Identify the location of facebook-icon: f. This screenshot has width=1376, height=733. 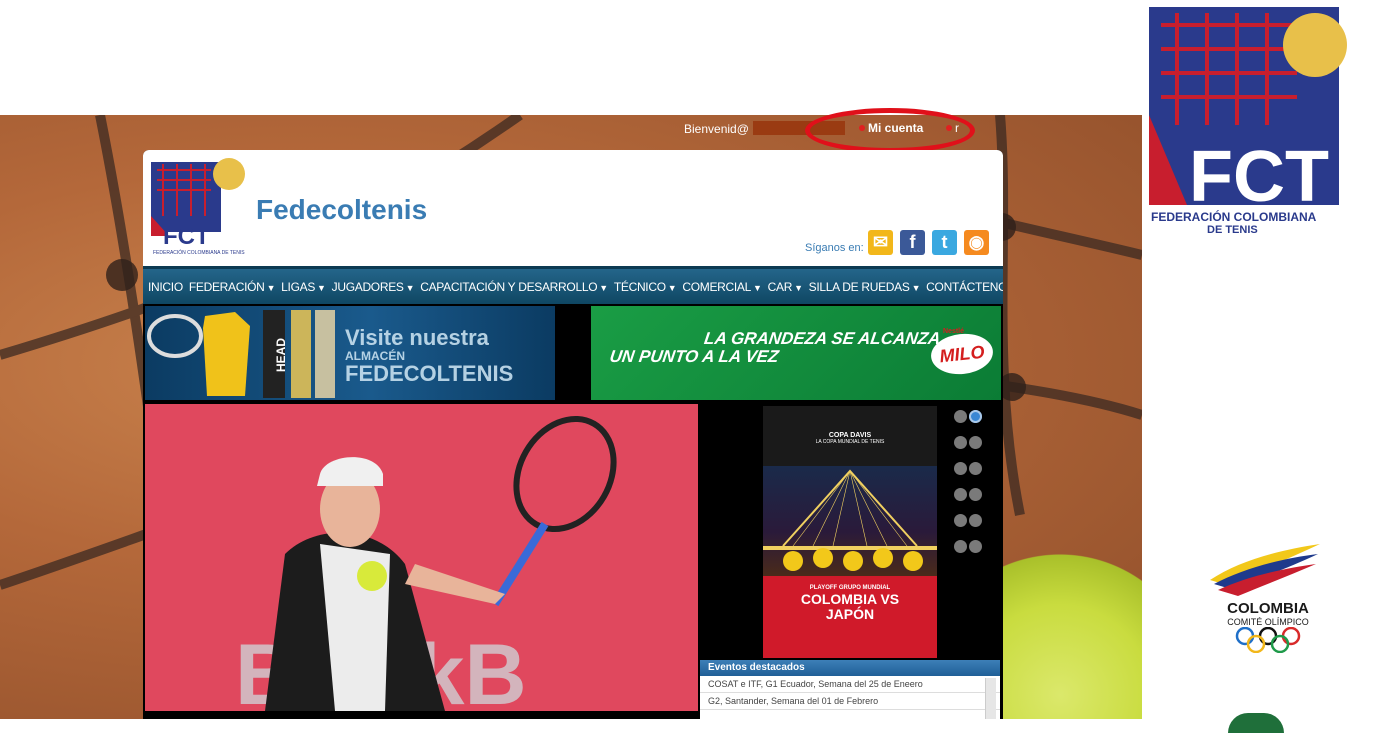
(912, 242).